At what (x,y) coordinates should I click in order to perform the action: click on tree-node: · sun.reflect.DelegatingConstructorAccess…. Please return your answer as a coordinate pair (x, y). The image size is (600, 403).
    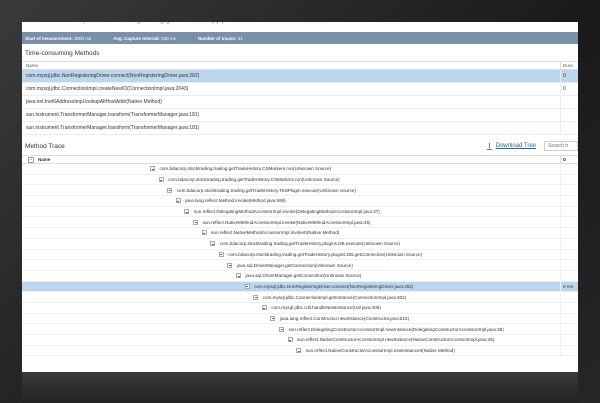
    Looking at the image, I should click on (291, 329).